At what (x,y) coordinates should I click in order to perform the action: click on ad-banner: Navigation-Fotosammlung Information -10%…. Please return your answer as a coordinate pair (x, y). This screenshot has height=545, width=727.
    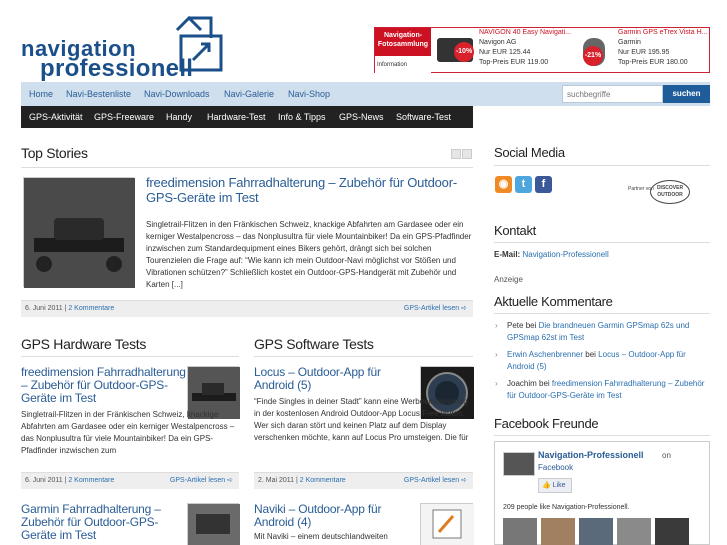
    Looking at the image, I should click on (542, 56).